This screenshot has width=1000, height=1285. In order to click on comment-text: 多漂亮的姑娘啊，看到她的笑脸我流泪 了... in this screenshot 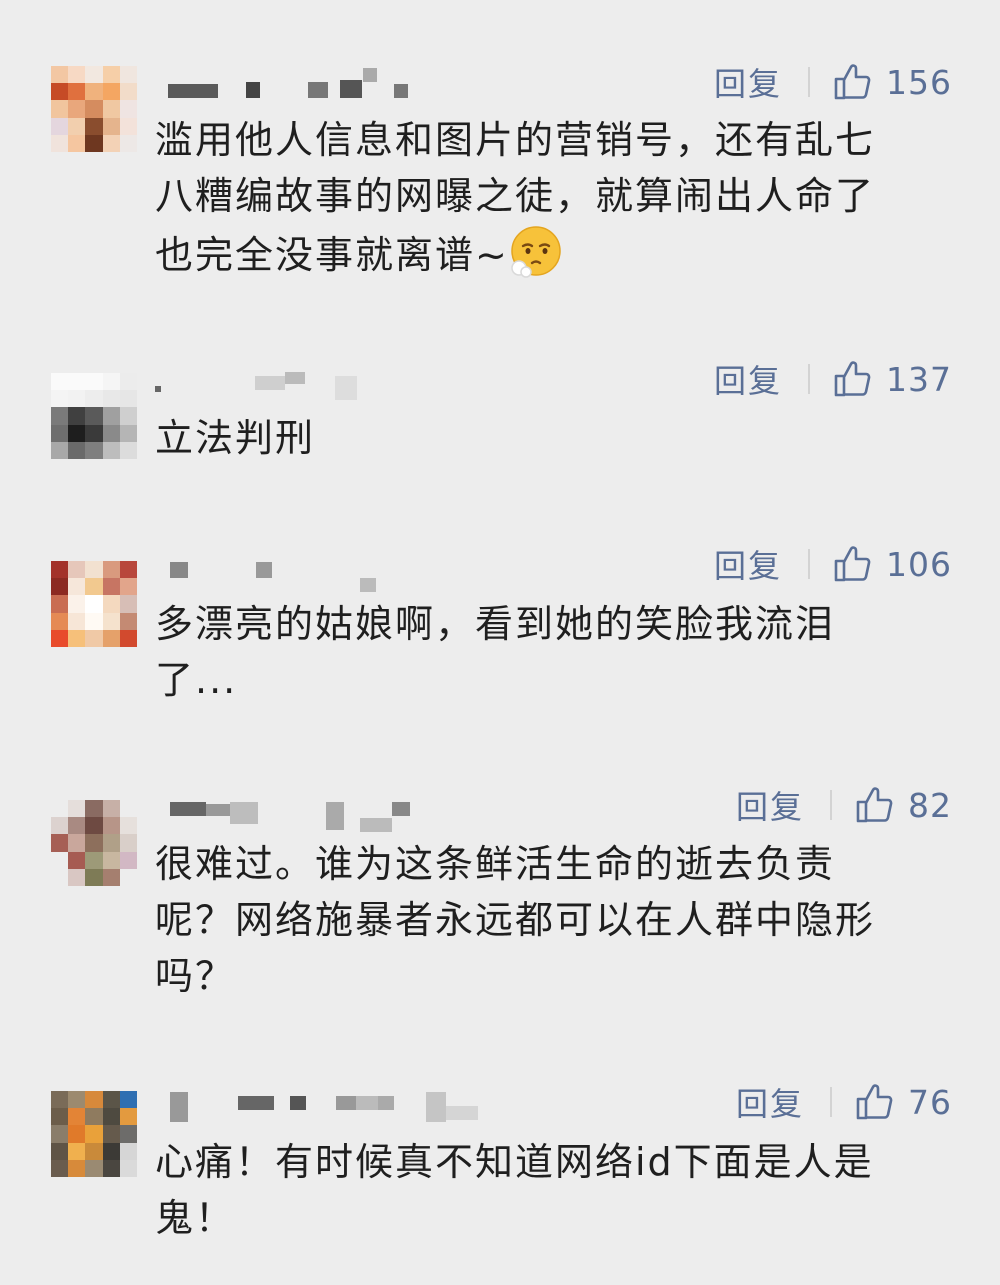, I will do `click(495, 652)`.